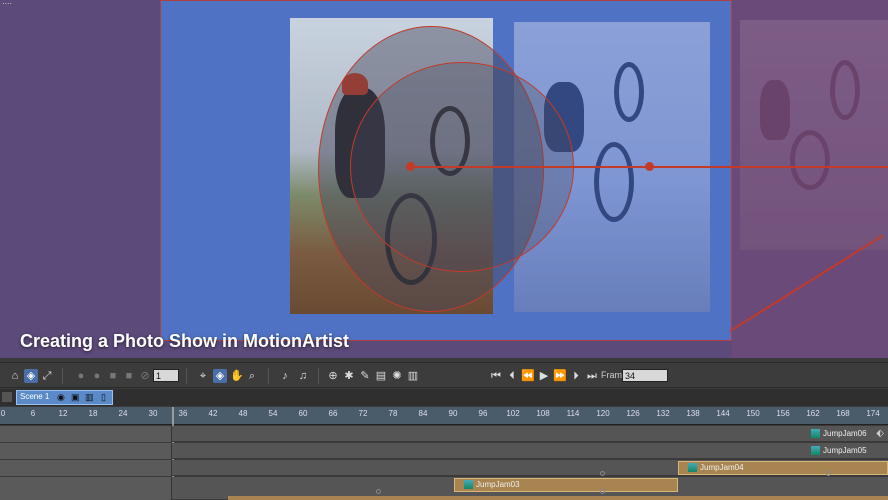 This screenshot has width=888, height=500. What do you see at coordinates (103, 397) in the screenshot?
I see `split-view-icon: ▯` at bounding box center [103, 397].